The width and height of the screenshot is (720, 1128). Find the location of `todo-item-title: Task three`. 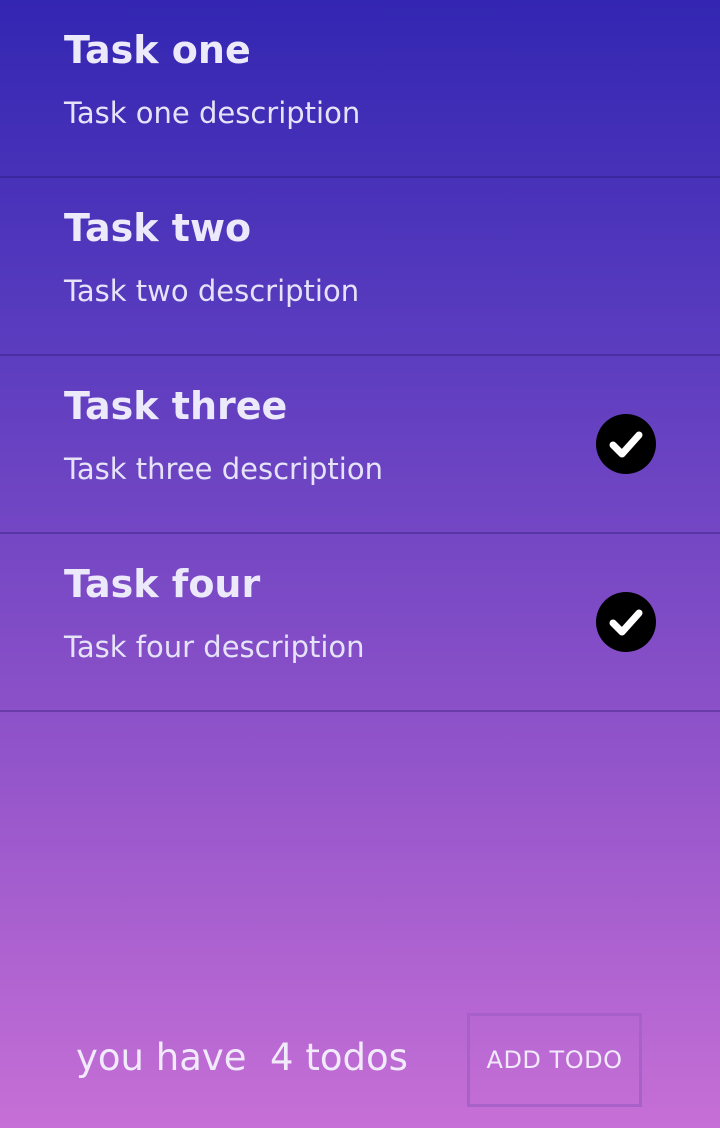

todo-item-title: Task three is located at coordinates (176, 406).